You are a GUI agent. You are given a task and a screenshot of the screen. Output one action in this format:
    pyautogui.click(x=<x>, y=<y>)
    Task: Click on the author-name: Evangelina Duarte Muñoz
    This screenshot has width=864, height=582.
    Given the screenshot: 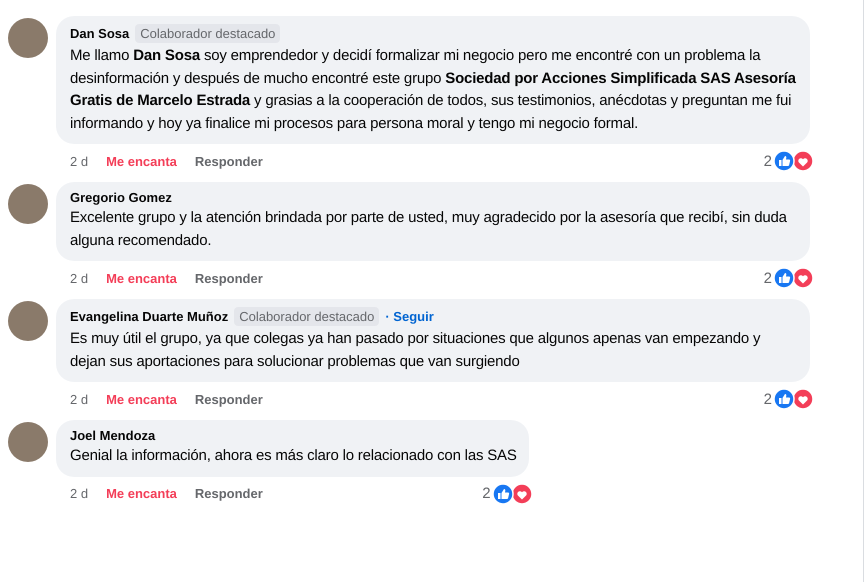 What is the action you would take?
    pyautogui.click(x=149, y=316)
    